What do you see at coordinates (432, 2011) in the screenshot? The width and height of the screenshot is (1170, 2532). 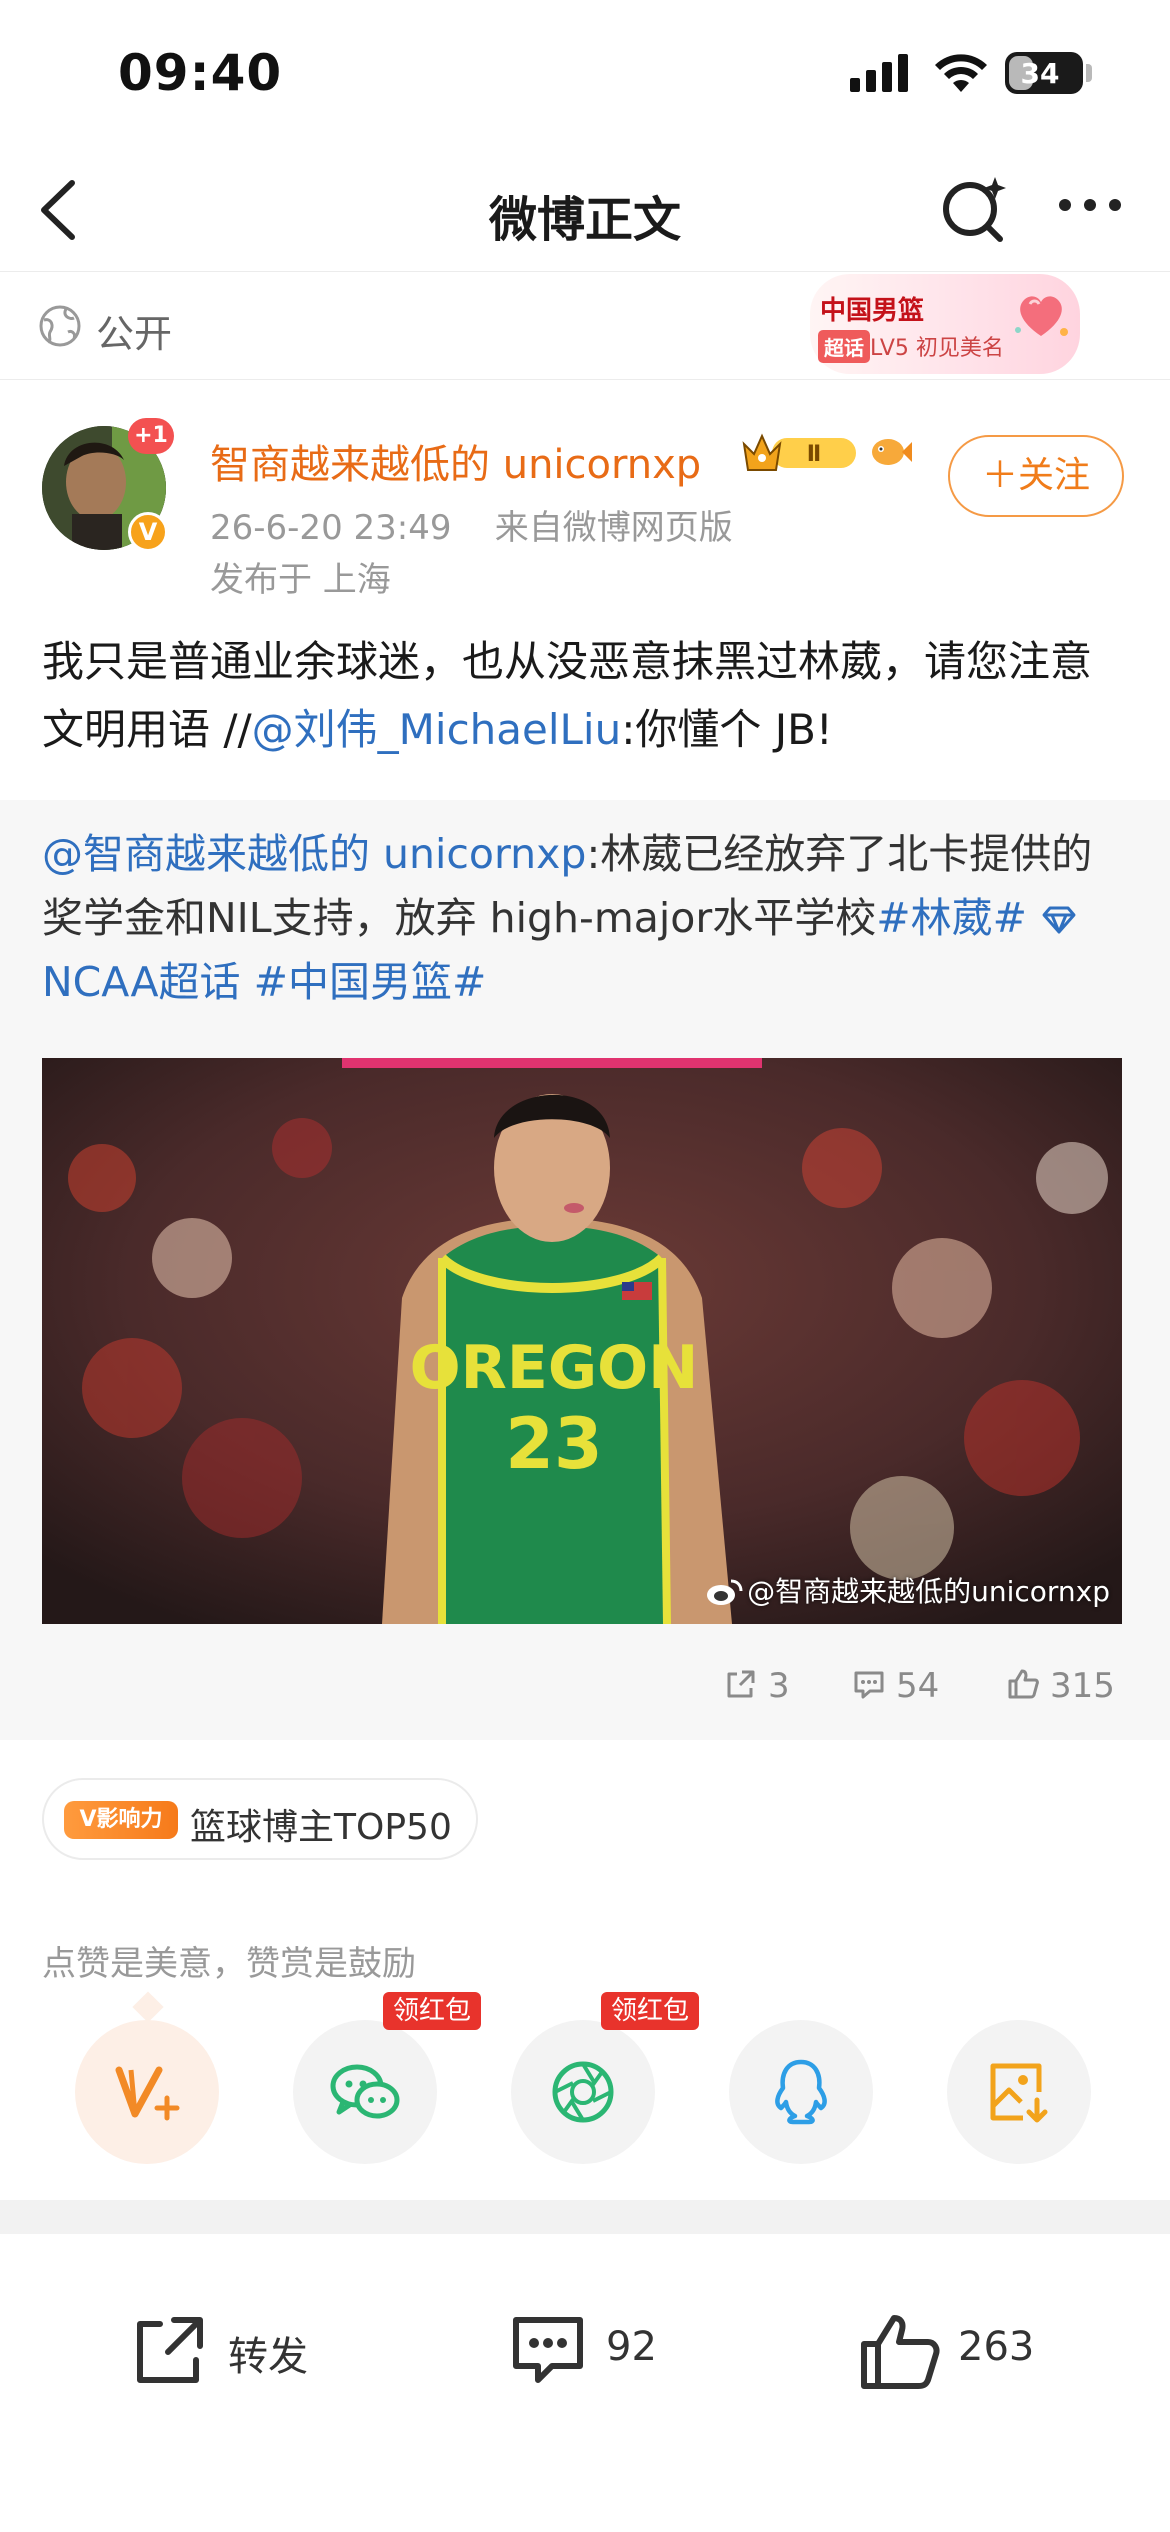 I see `wechat-redpack-tag: 领红包` at bounding box center [432, 2011].